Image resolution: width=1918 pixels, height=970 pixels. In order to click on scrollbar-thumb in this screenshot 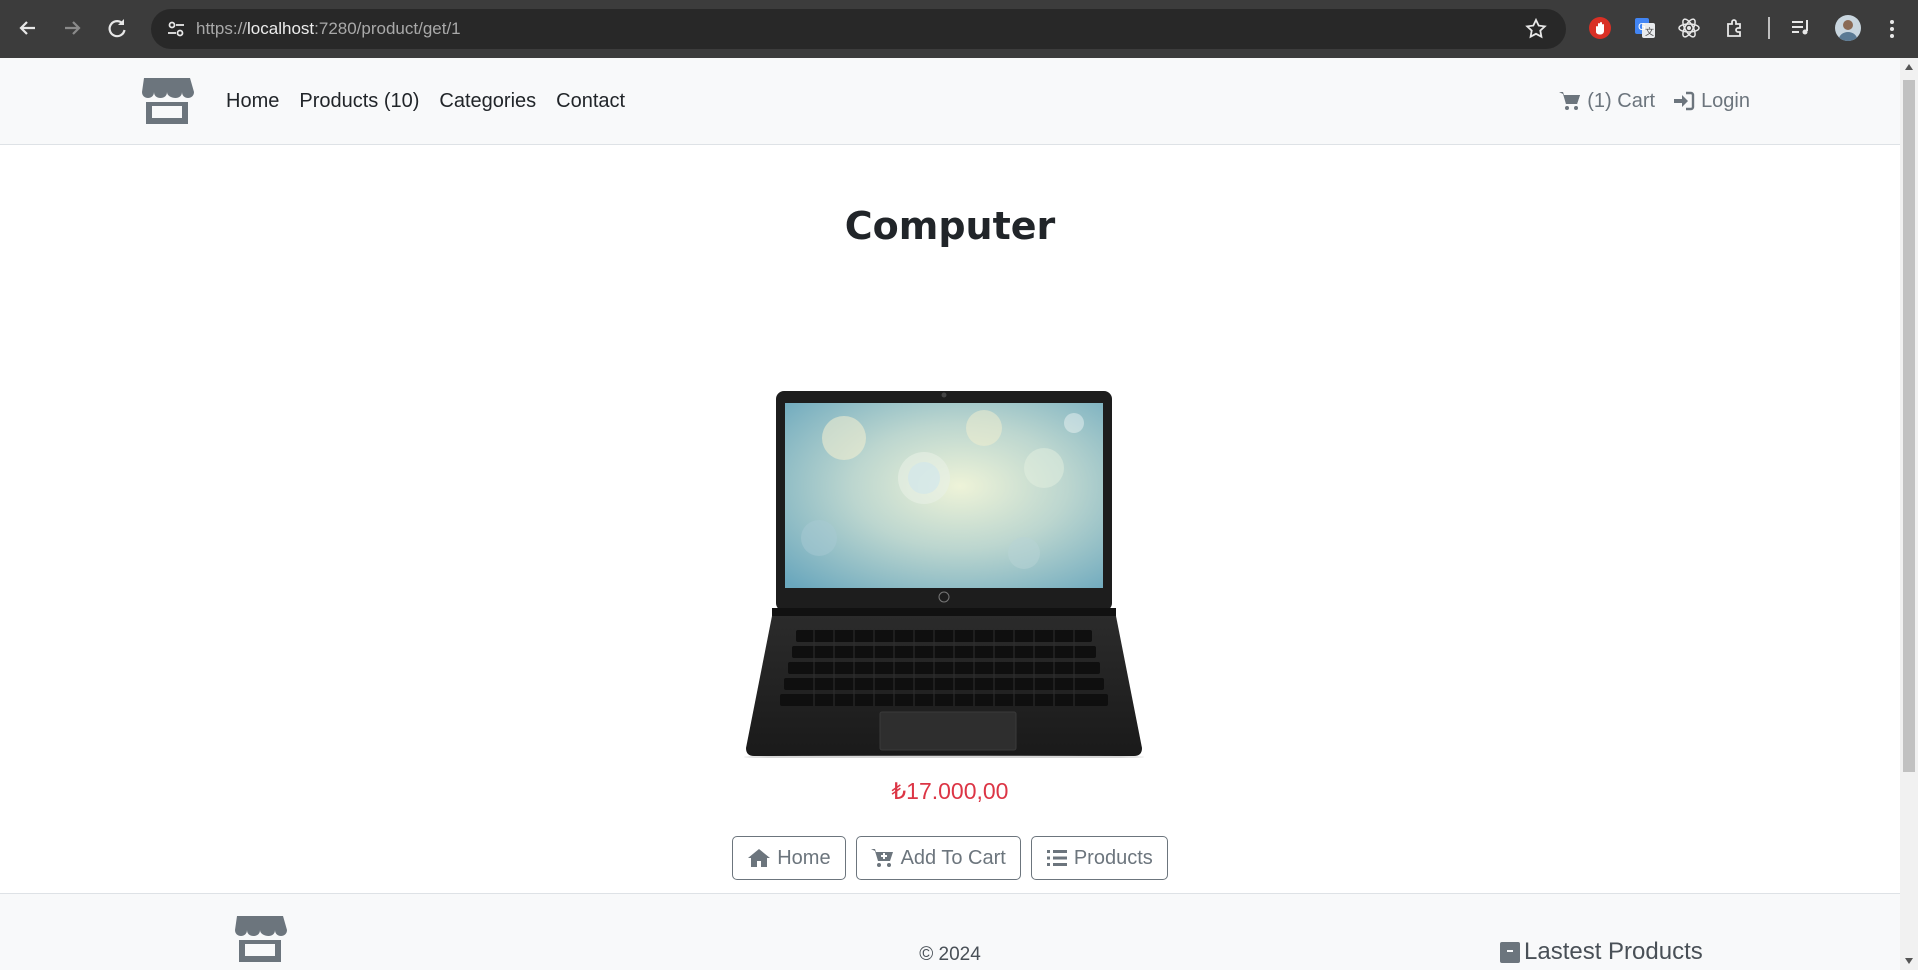, I will do `click(1909, 426)`.